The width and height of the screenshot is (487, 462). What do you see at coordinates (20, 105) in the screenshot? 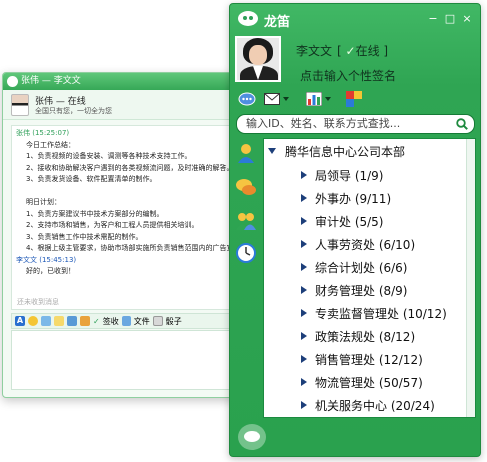
I see `contact-avatar` at bounding box center [20, 105].